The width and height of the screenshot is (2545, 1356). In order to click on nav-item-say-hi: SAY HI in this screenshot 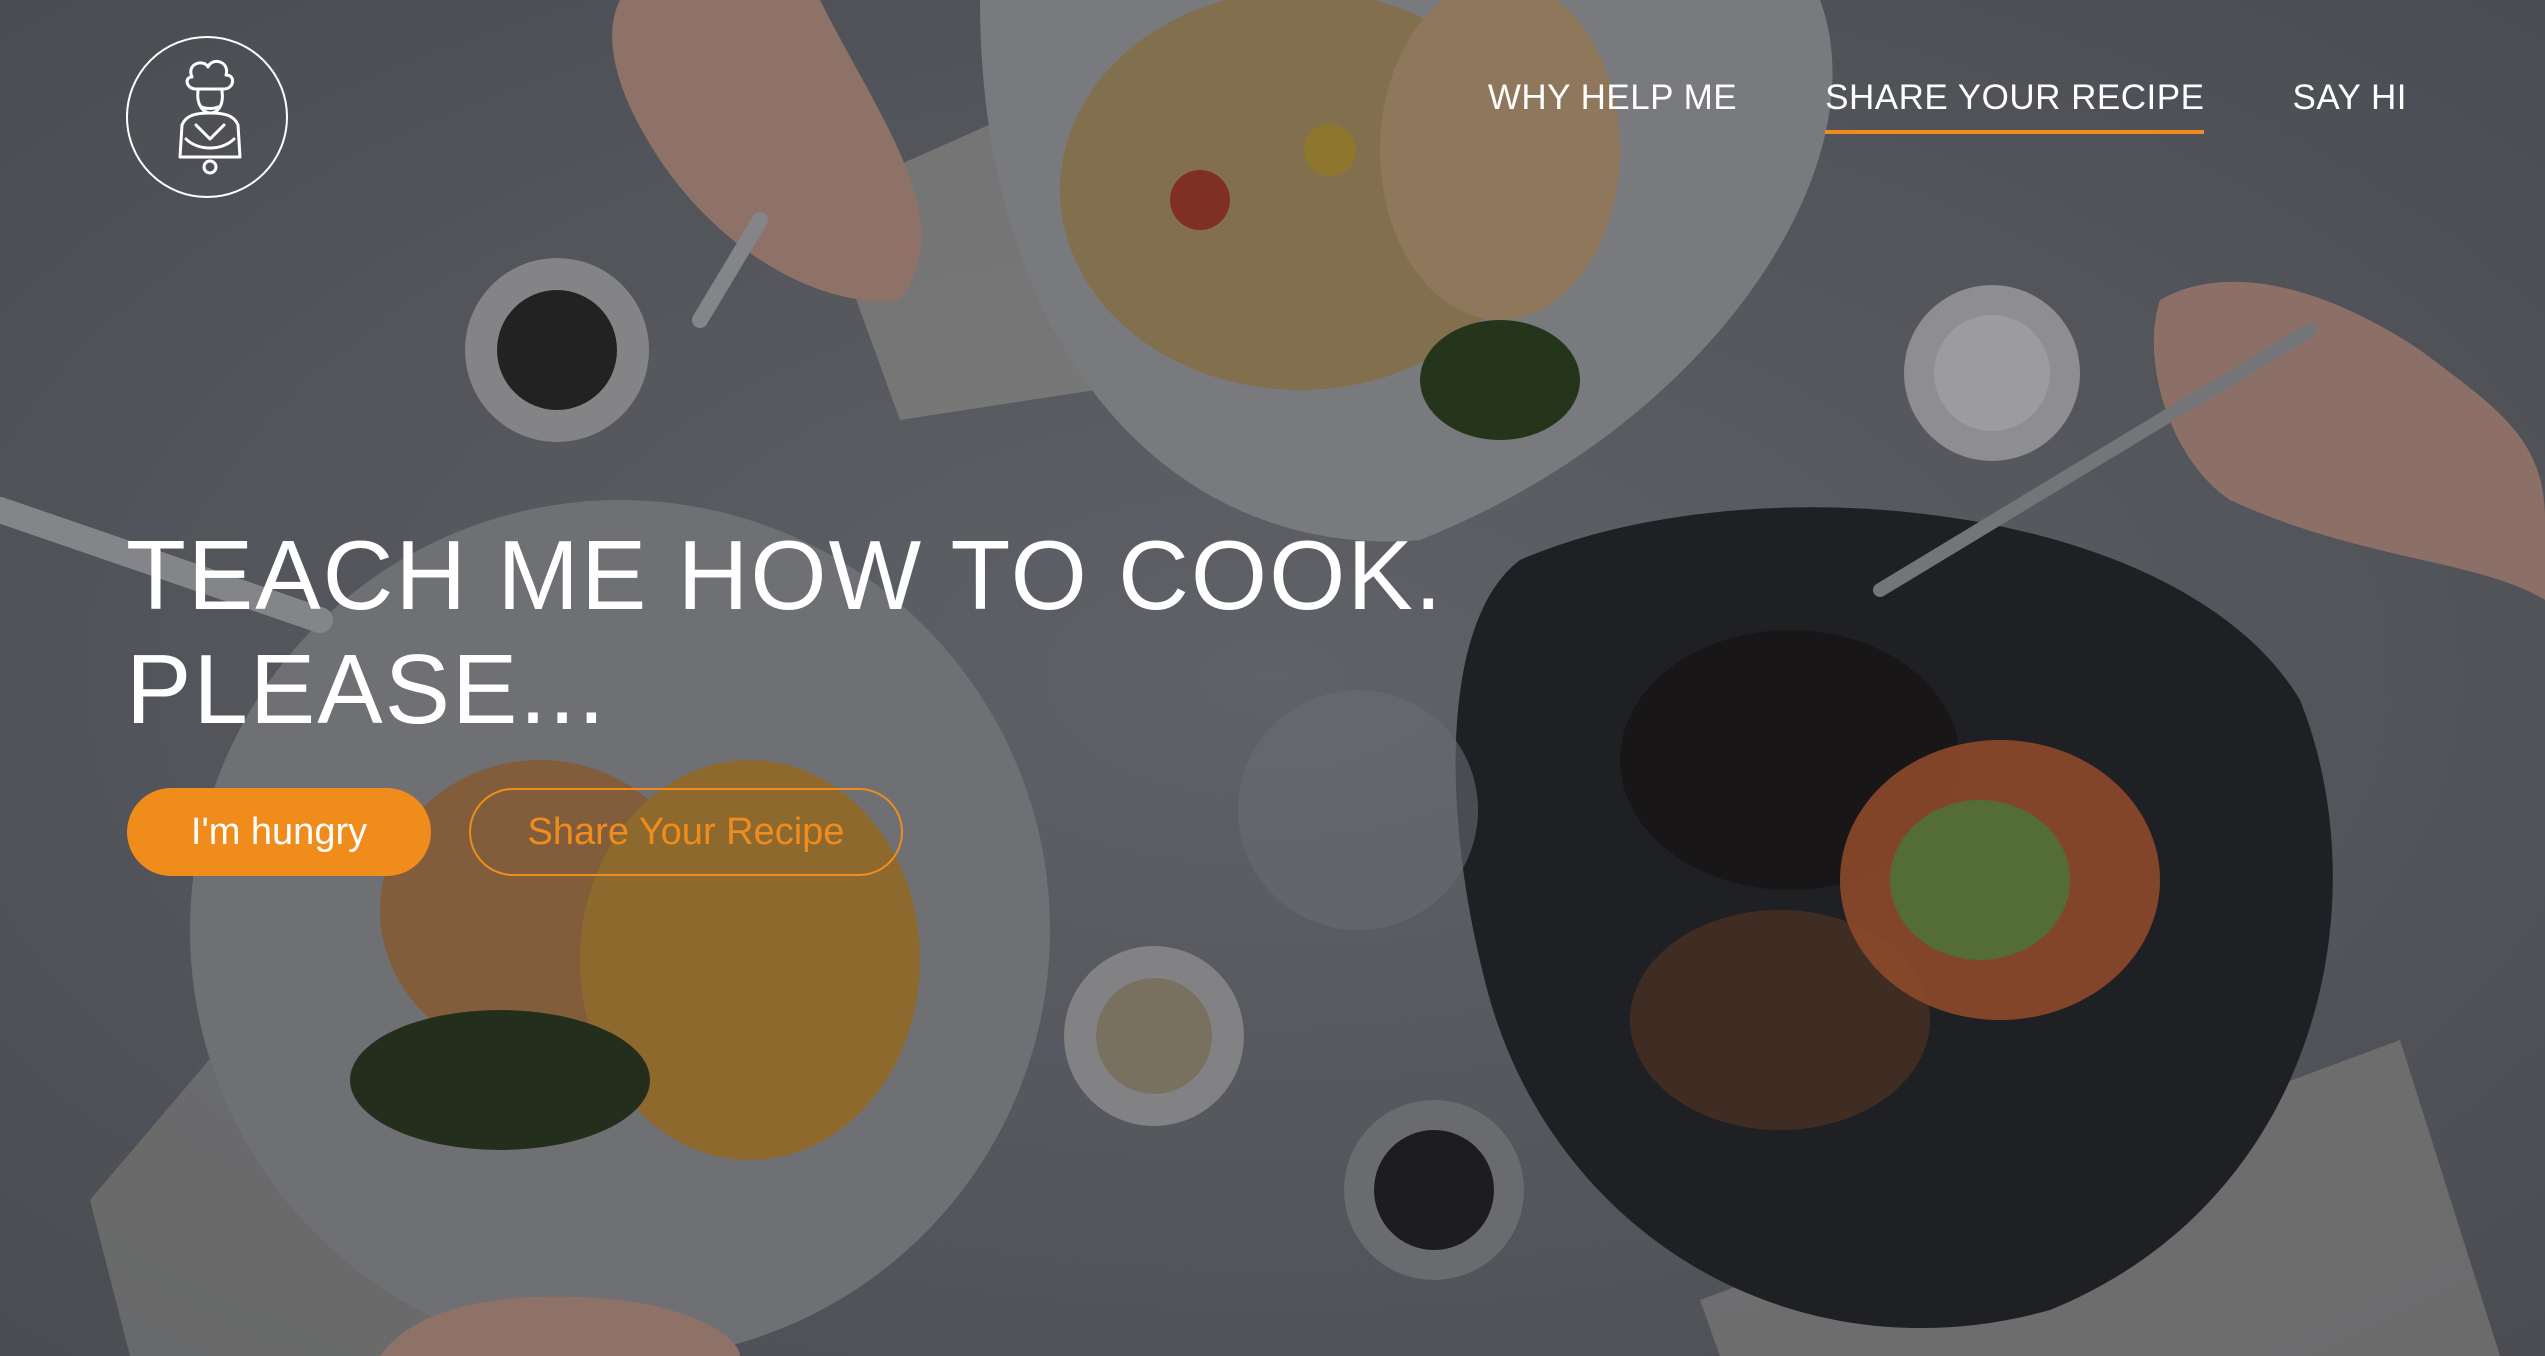, I will do `click(2349, 104)`.